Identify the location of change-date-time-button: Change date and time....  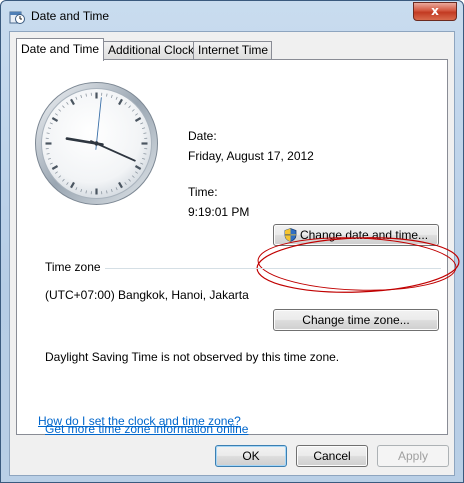
(356, 235).